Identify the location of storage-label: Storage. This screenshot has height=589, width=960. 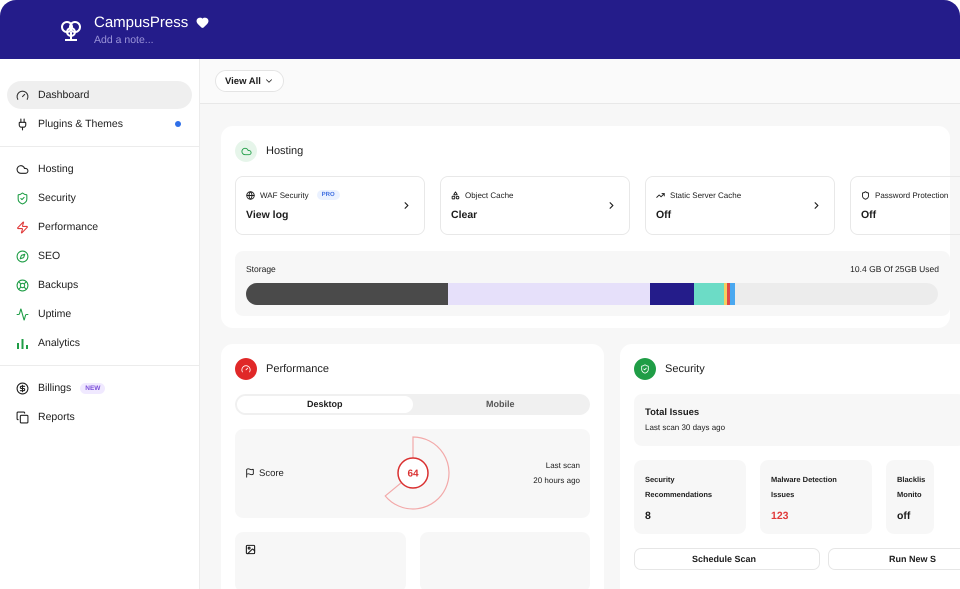
(261, 269).